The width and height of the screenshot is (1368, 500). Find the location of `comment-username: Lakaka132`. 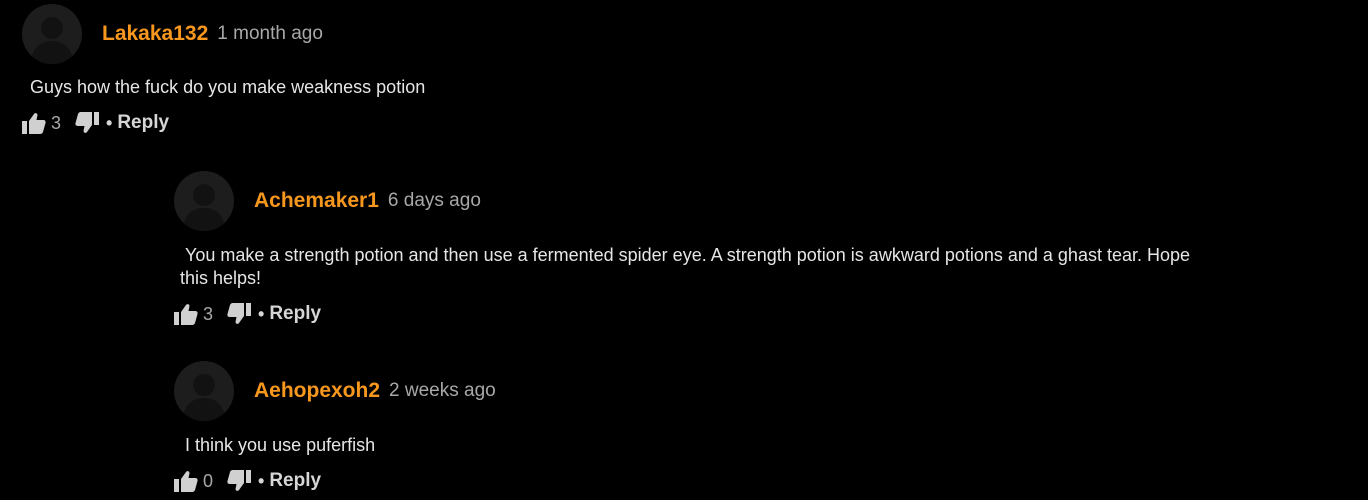

comment-username: Lakaka132 is located at coordinates (155, 34).